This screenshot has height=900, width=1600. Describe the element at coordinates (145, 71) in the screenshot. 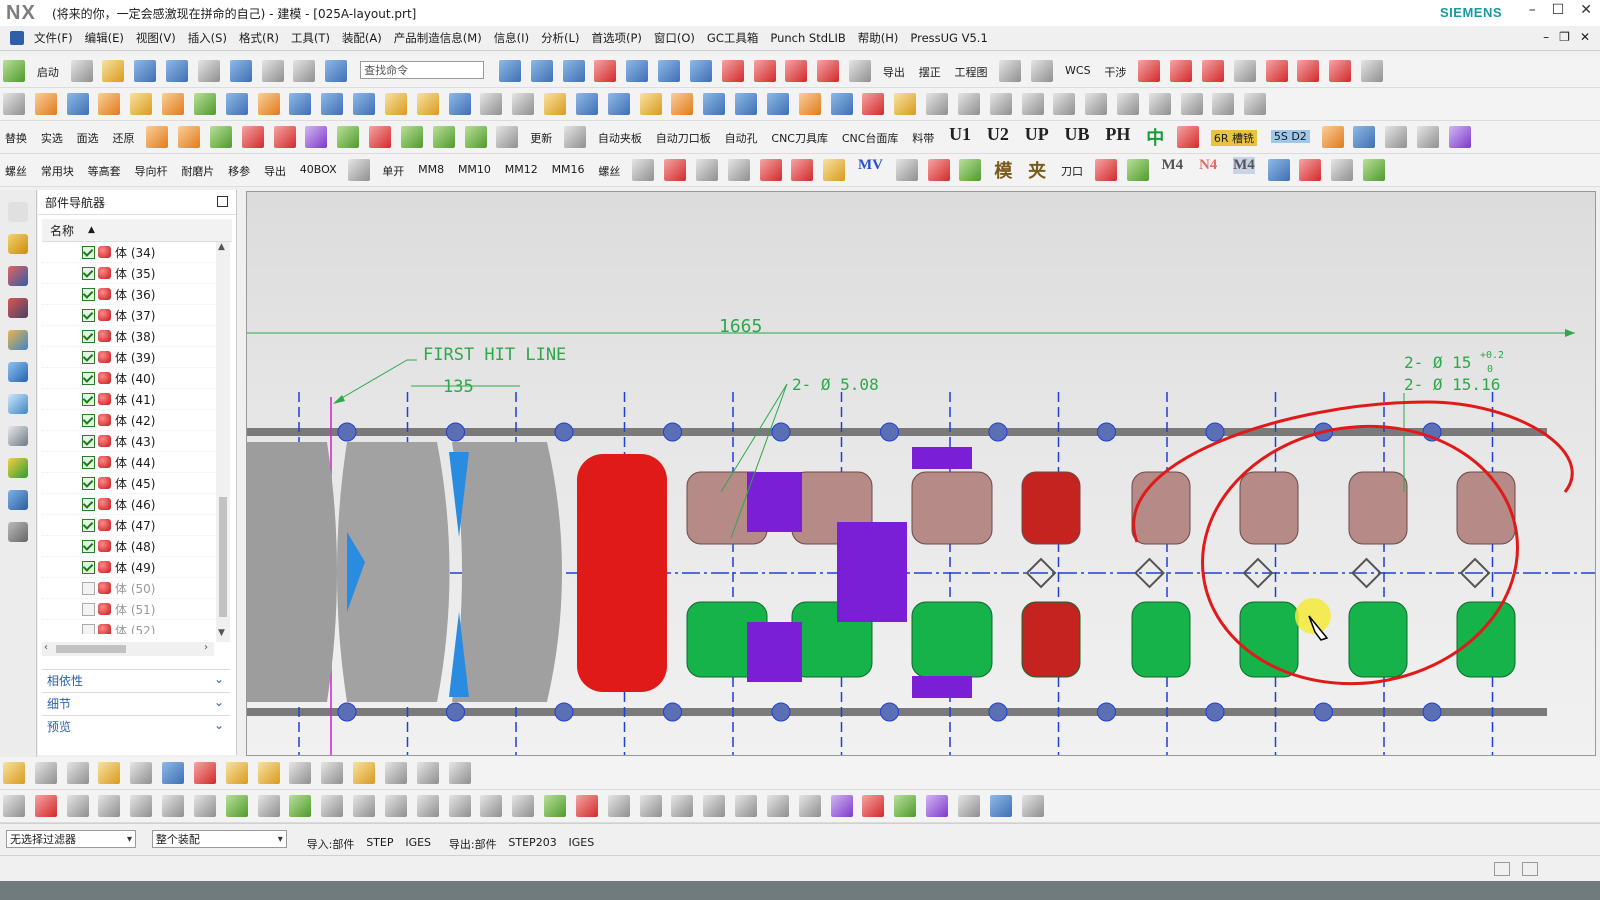

I see `save-icon` at that location.